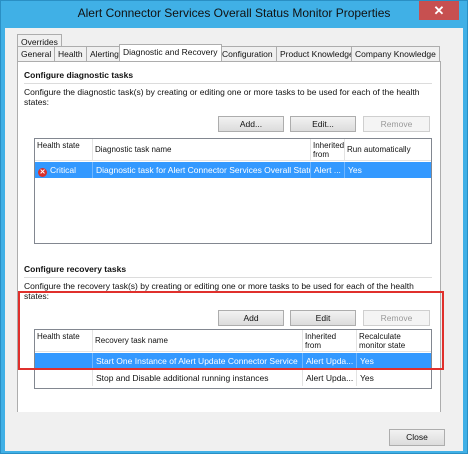 The height and width of the screenshot is (454, 468). I want to click on close-button: Close, so click(417, 437).